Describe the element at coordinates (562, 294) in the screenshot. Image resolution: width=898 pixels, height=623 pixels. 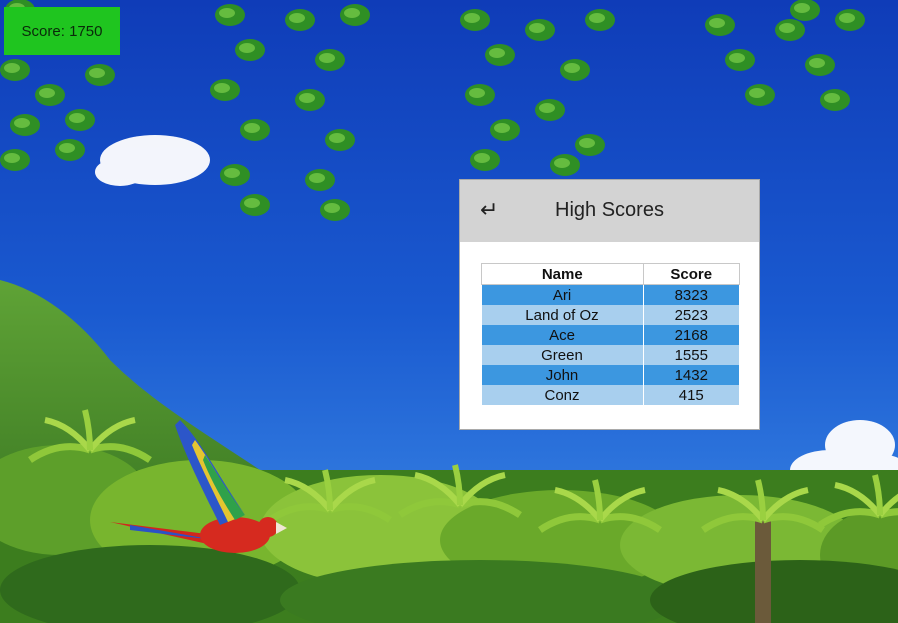
I see `player-name: Ari` at that location.